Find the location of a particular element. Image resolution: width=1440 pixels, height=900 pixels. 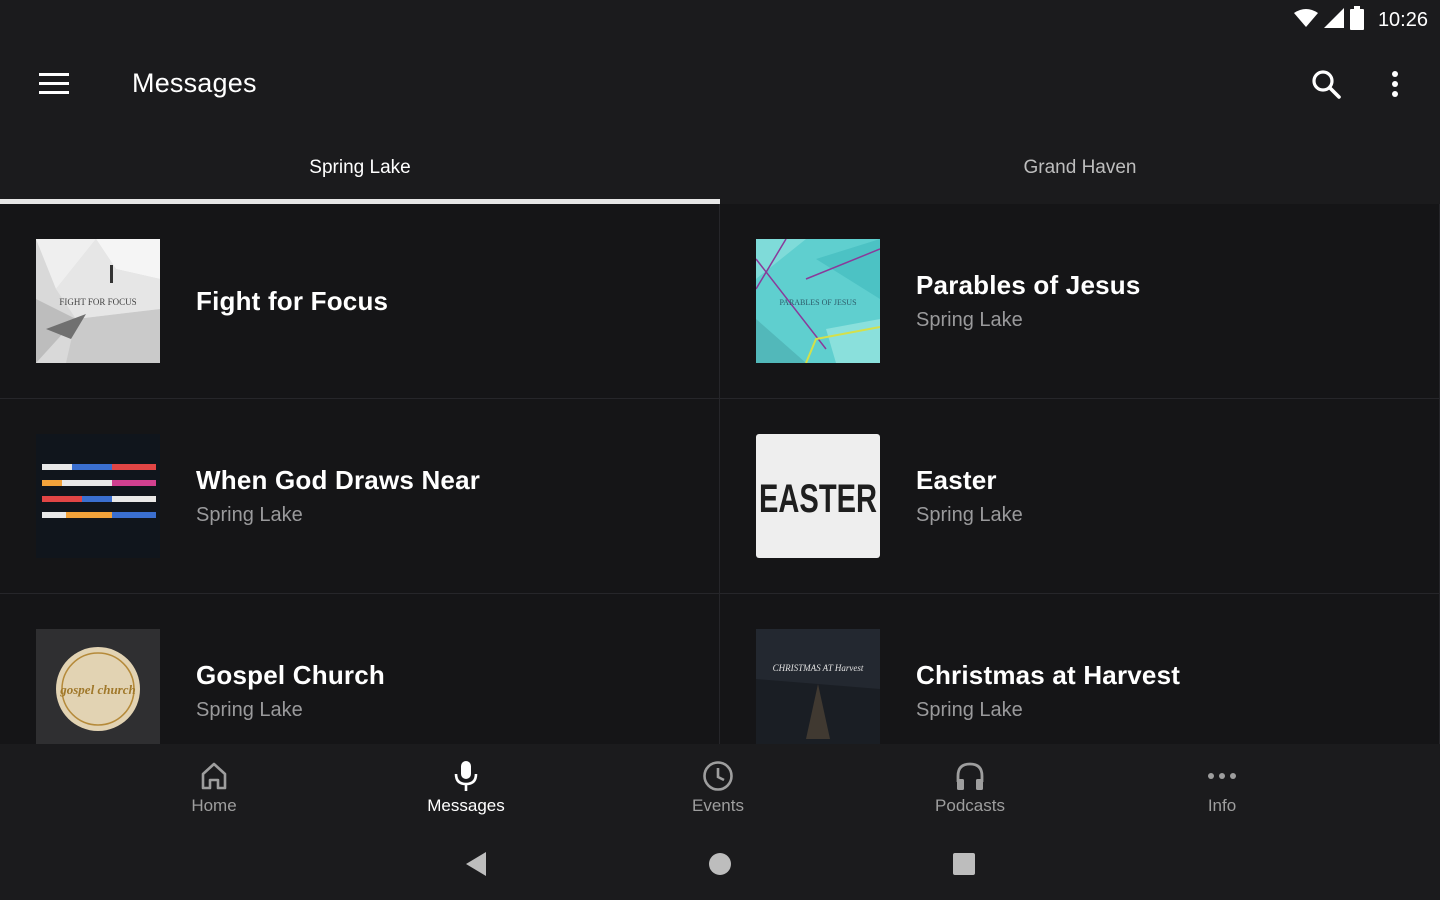

system-home-button is located at coordinates (720, 866).